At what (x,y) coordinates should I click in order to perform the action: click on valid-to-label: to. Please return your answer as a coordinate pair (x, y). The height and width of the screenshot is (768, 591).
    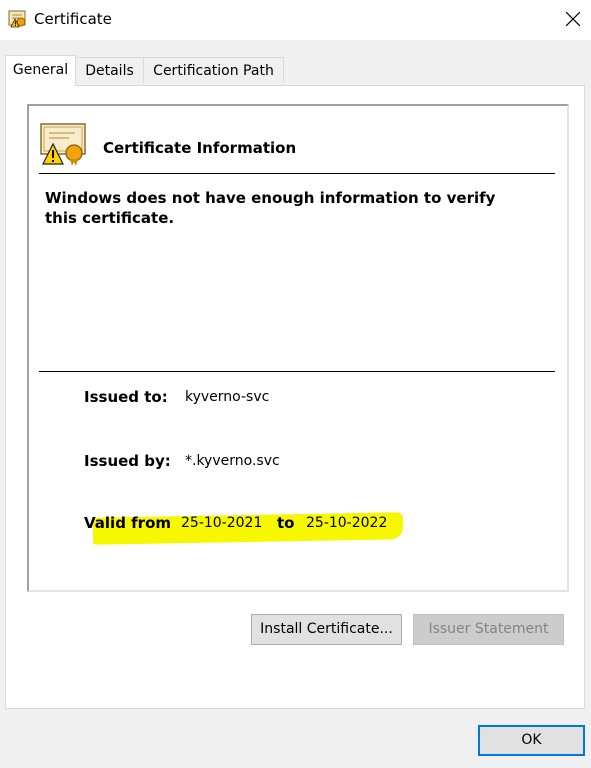
    Looking at the image, I should click on (286, 523).